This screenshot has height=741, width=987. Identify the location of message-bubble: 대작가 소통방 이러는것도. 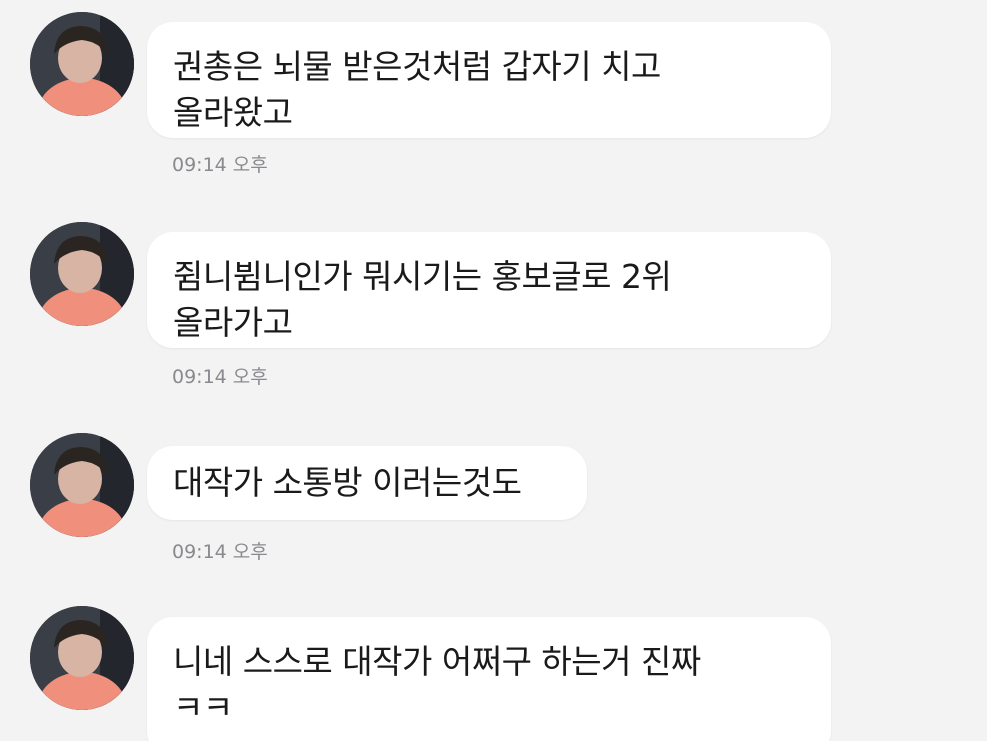
(367, 483).